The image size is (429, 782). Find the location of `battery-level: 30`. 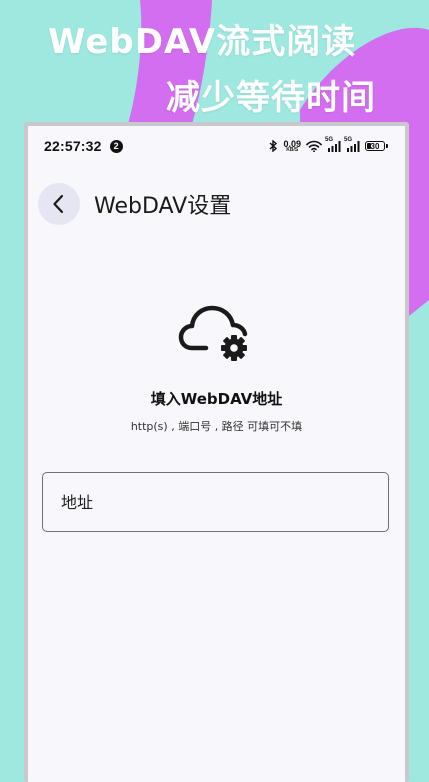

battery-level: 30 is located at coordinates (375, 146).